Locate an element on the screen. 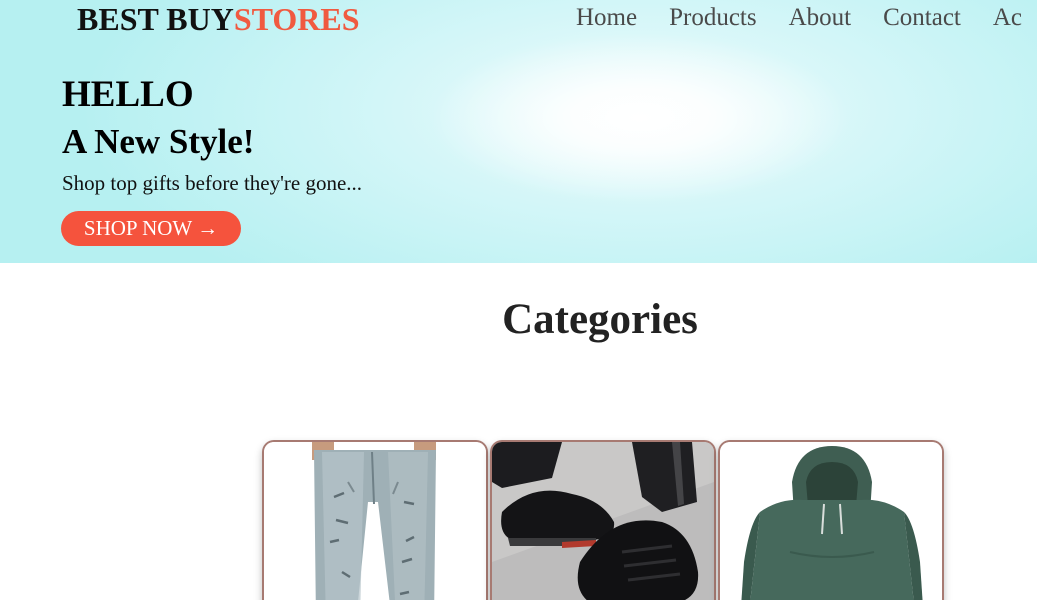  nav-about-link: About is located at coordinates (820, 18).